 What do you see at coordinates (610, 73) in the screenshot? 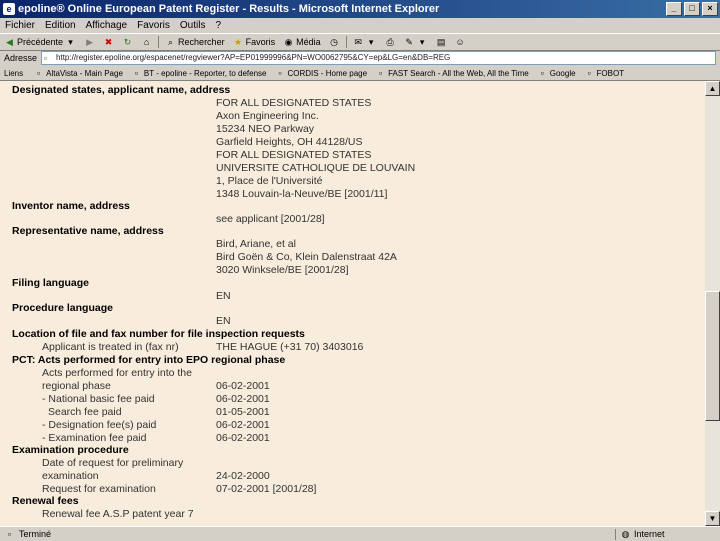
I see `link-label: FOBOT` at bounding box center [610, 73].